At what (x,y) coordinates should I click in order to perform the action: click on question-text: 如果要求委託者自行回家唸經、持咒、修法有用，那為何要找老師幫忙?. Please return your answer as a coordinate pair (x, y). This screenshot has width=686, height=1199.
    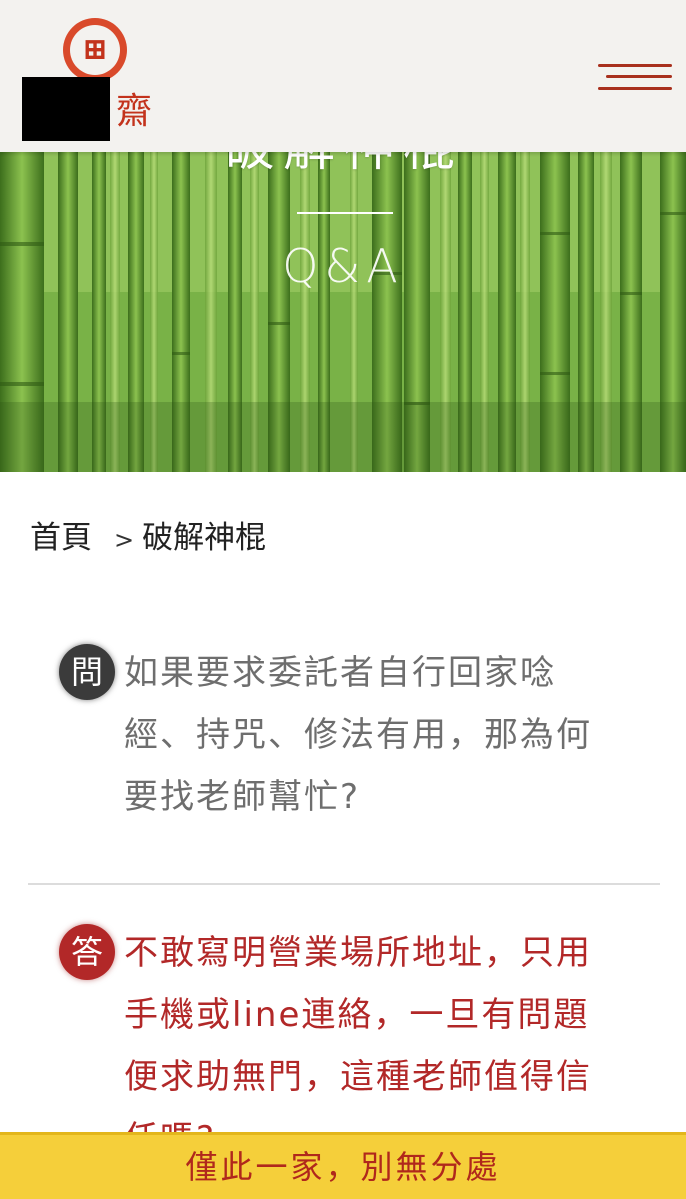
    Looking at the image, I should click on (369, 735).